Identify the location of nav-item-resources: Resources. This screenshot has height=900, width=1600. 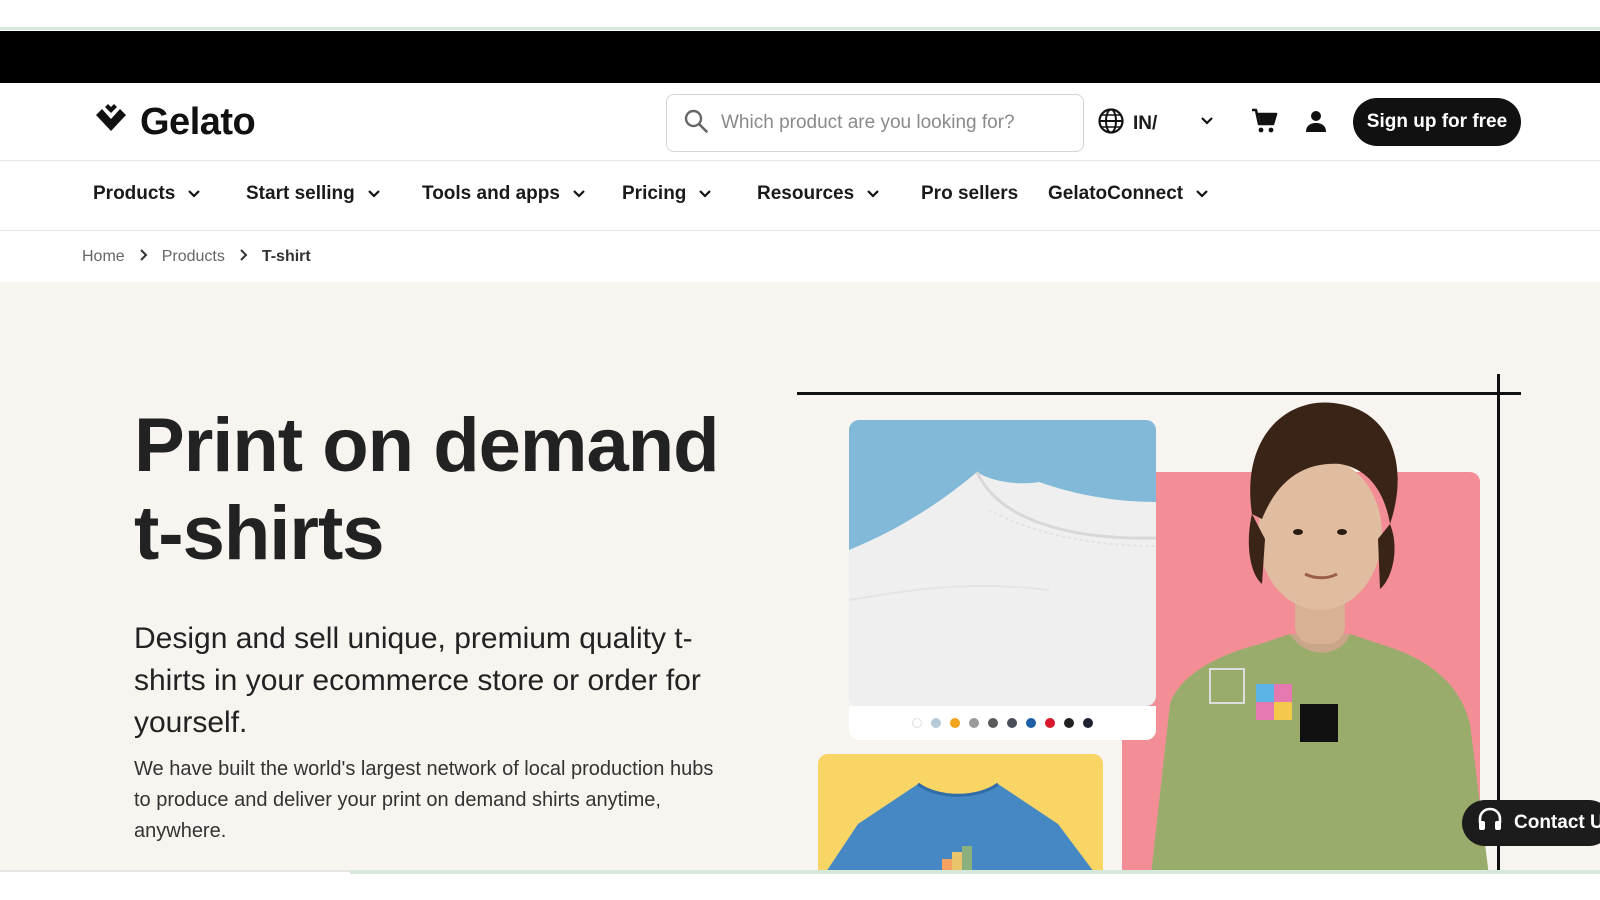
(818, 194).